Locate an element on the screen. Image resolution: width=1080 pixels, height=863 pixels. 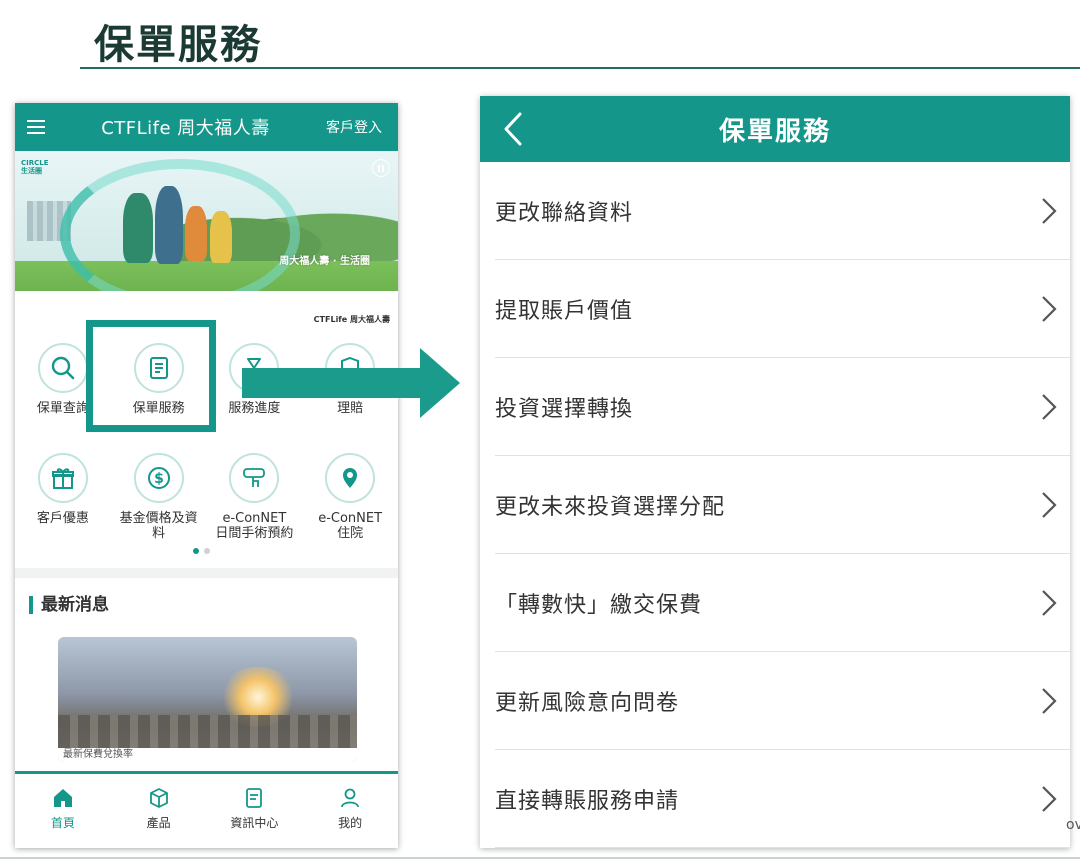
service-fund-prices: $ 基金價格及資 料 is located at coordinates (159, 498).